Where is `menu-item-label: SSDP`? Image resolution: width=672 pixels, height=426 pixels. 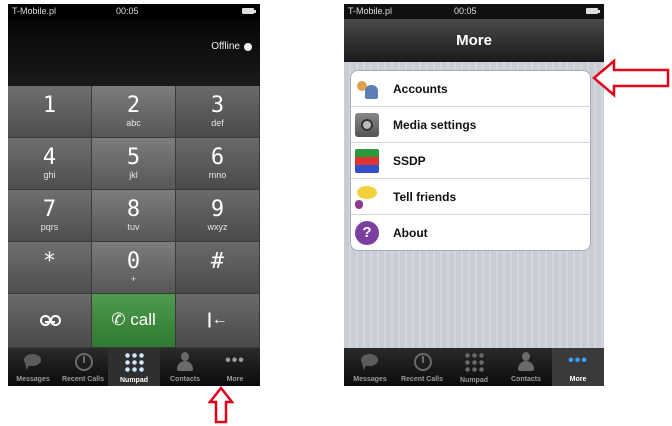 menu-item-label: SSDP is located at coordinates (409, 160).